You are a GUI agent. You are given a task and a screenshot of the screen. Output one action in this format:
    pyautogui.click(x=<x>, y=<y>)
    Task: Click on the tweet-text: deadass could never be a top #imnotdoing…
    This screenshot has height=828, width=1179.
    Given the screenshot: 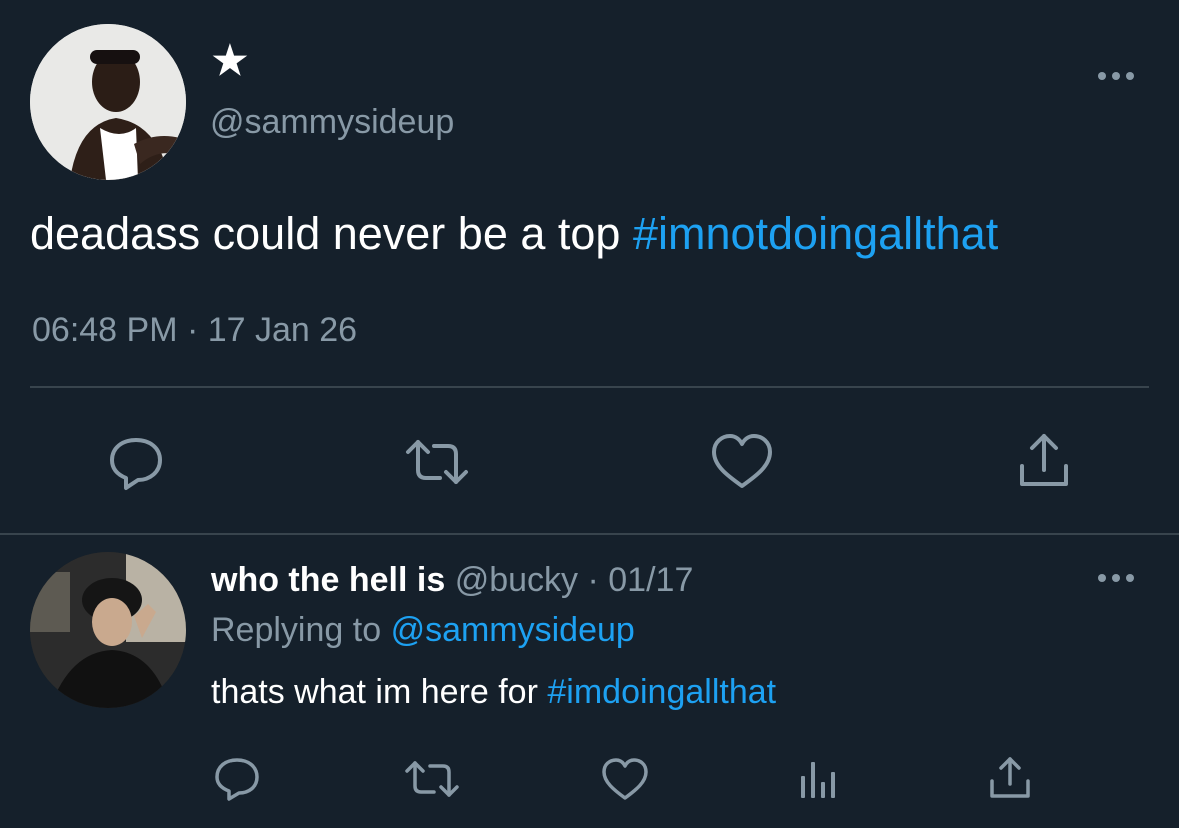 What is the action you would take?
    pyautogui.click(x=514, y=234)
    